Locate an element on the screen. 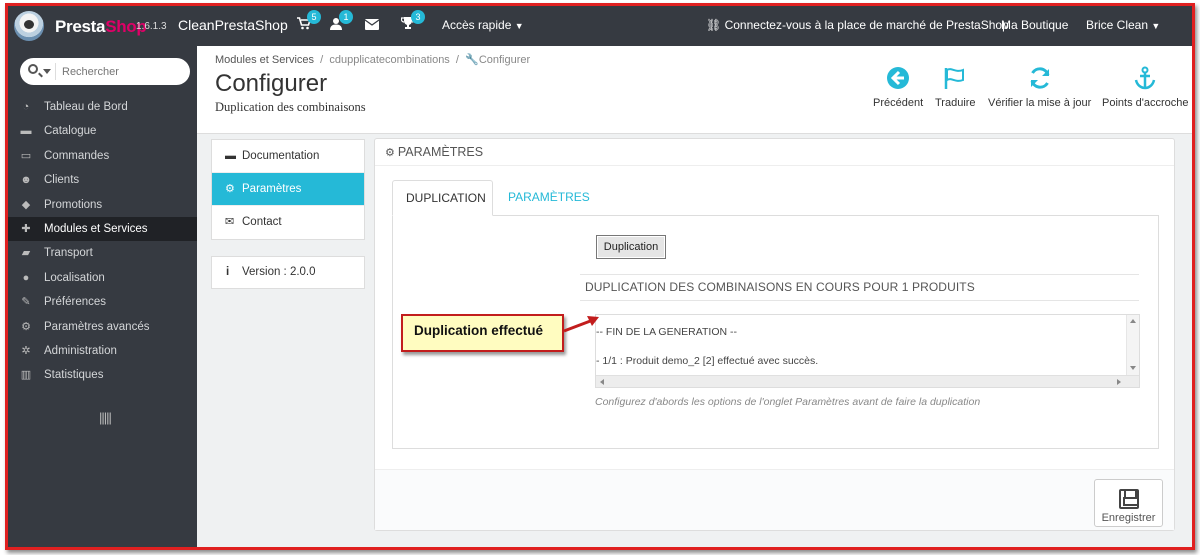 The width and height of the screenshot is (1200, 555). parameters-link: ⚙ Paramètres is located at coordinates (288, 189).